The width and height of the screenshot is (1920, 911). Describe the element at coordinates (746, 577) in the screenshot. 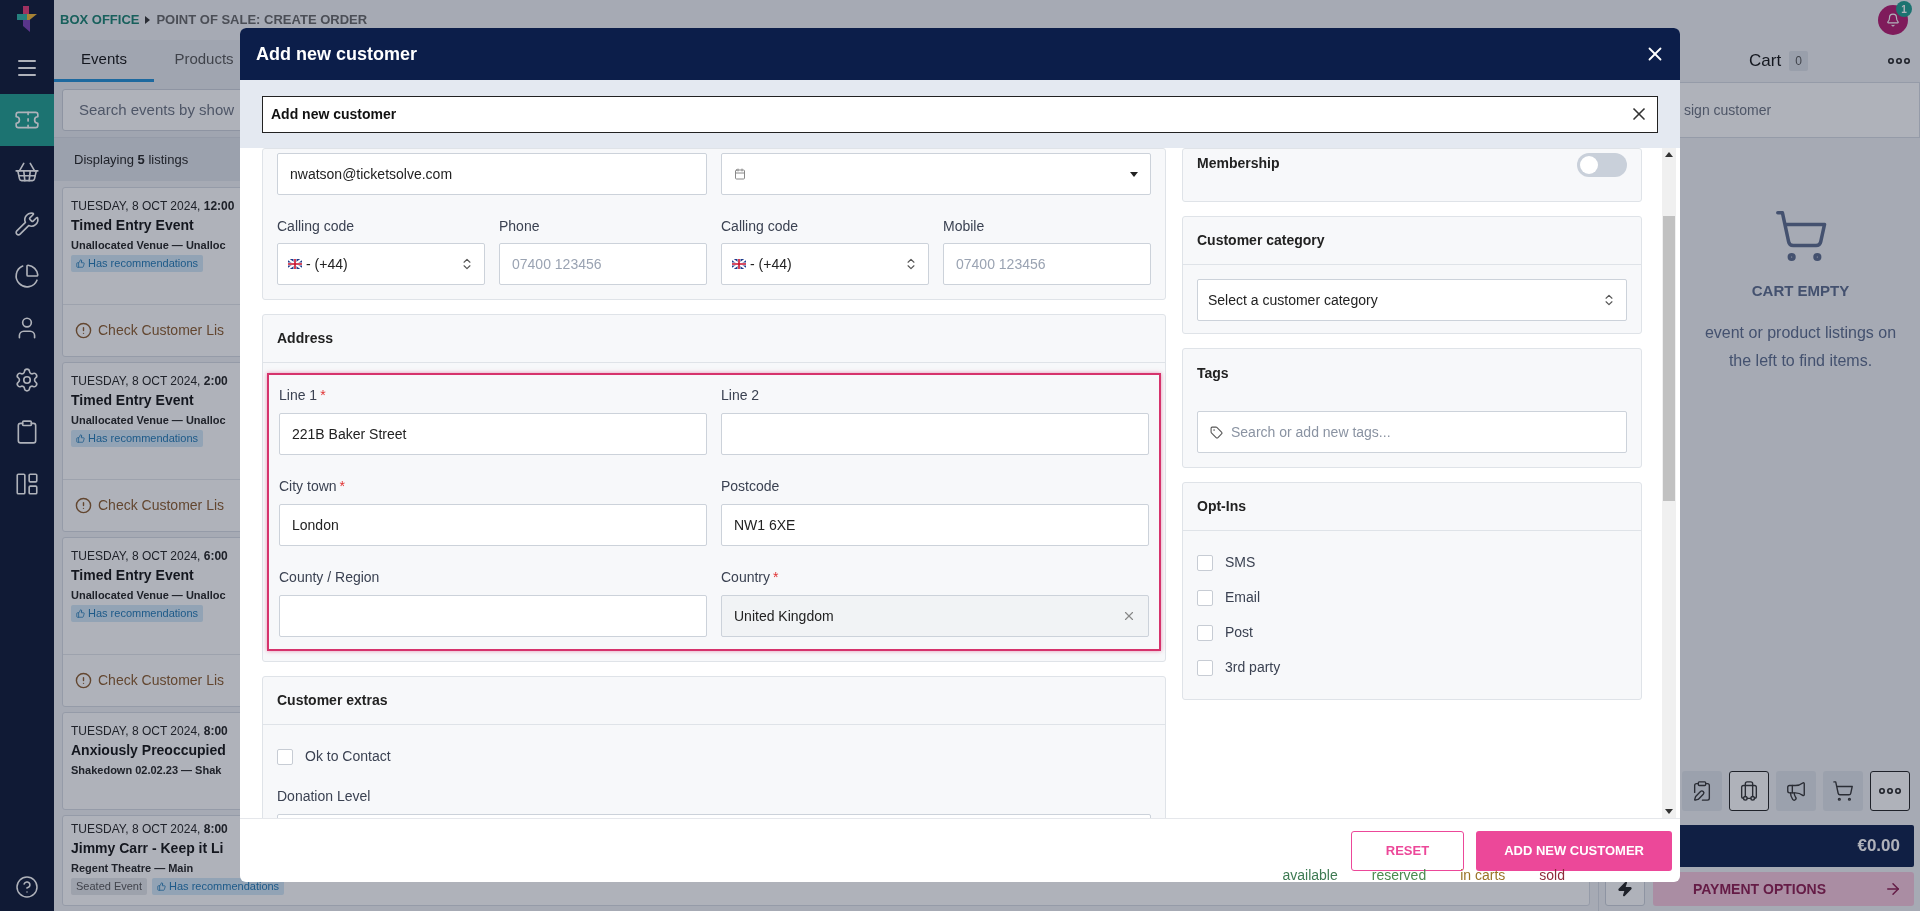

I see `field-label: Country` at that location.